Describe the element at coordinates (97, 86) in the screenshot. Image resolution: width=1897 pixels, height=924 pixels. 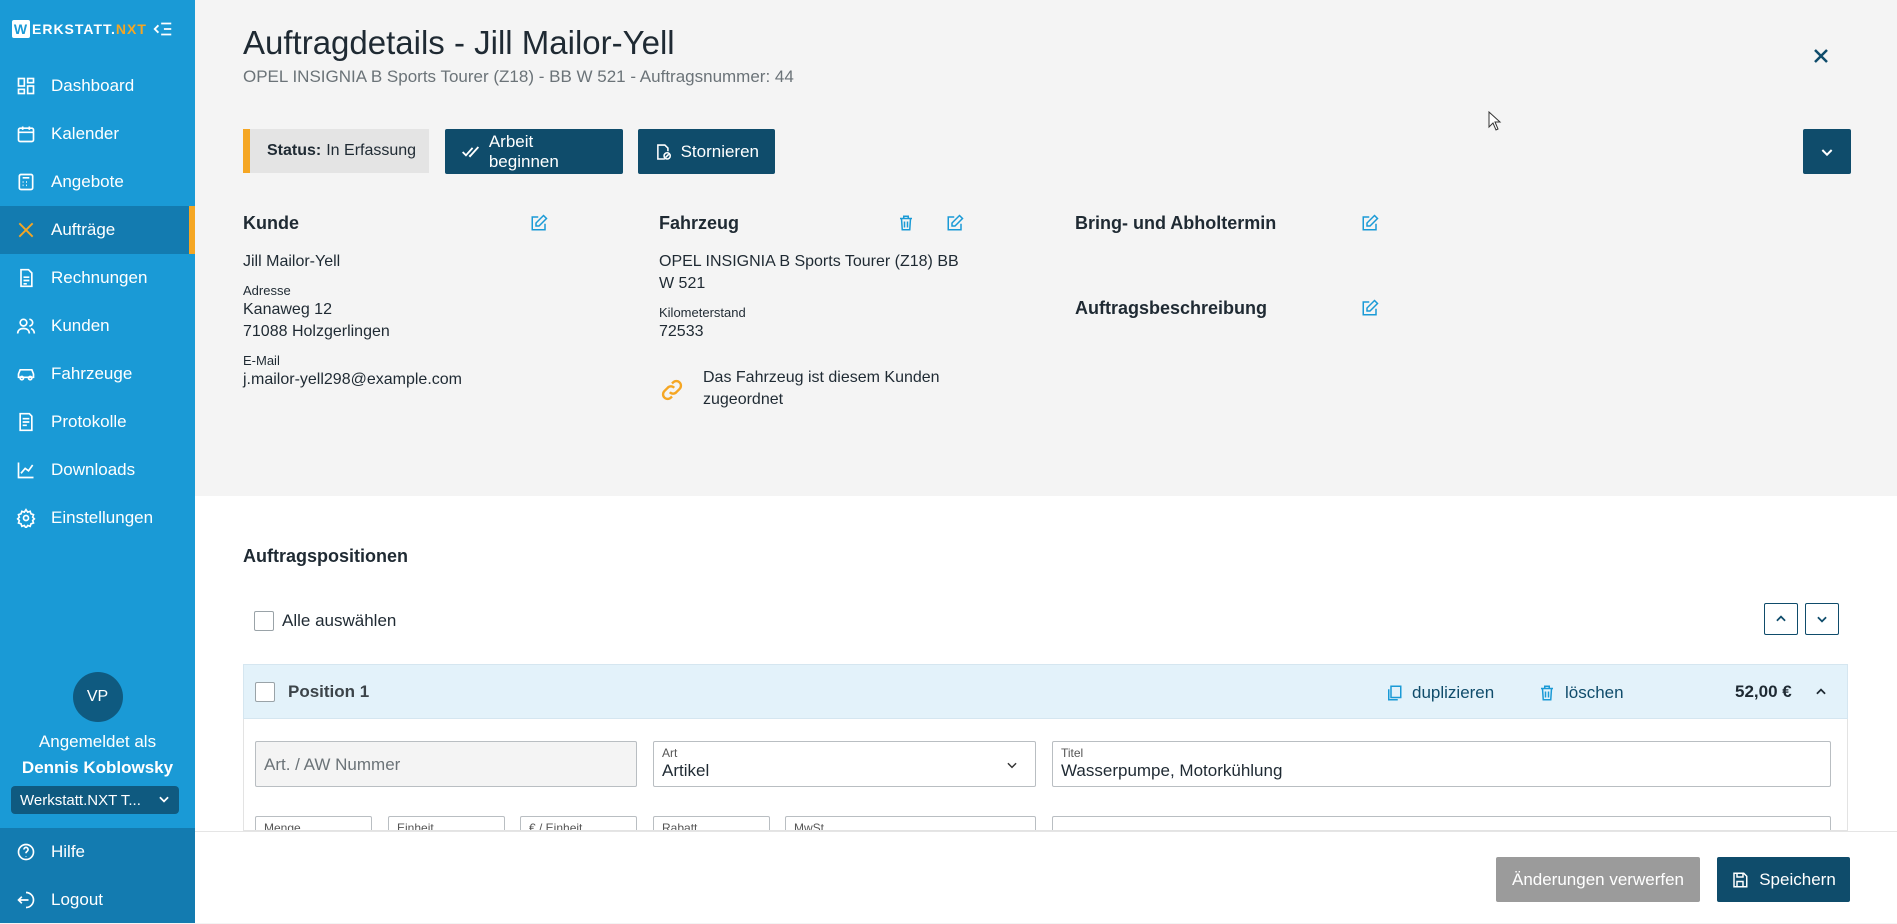
I see `sidebar-item-dashboard: Dashboard` at that location.